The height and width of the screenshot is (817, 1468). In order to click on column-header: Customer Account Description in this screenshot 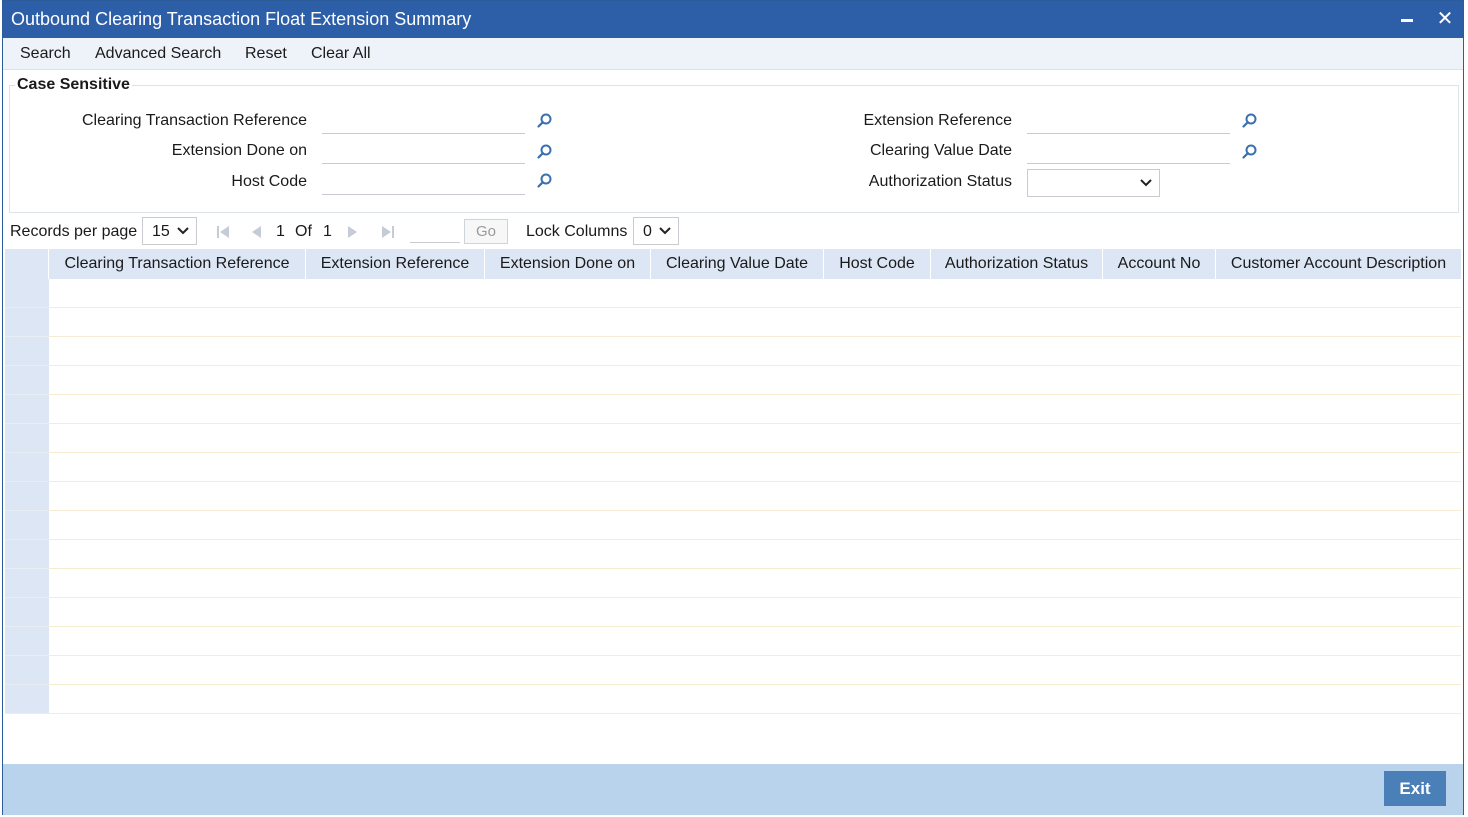, I will do `click(1338, 264)`.